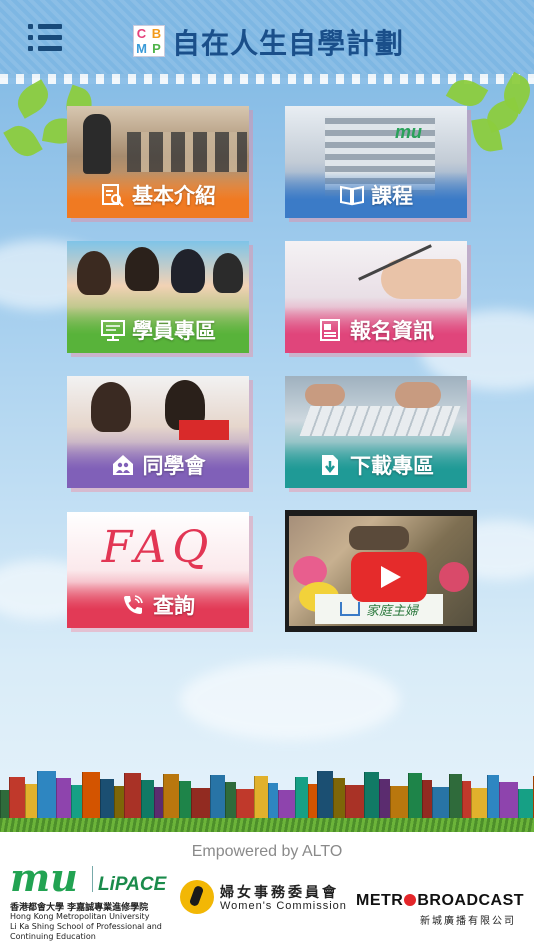  I want to click on tile-faq-enquiry: FAQ 查詢, so click(158, 570).